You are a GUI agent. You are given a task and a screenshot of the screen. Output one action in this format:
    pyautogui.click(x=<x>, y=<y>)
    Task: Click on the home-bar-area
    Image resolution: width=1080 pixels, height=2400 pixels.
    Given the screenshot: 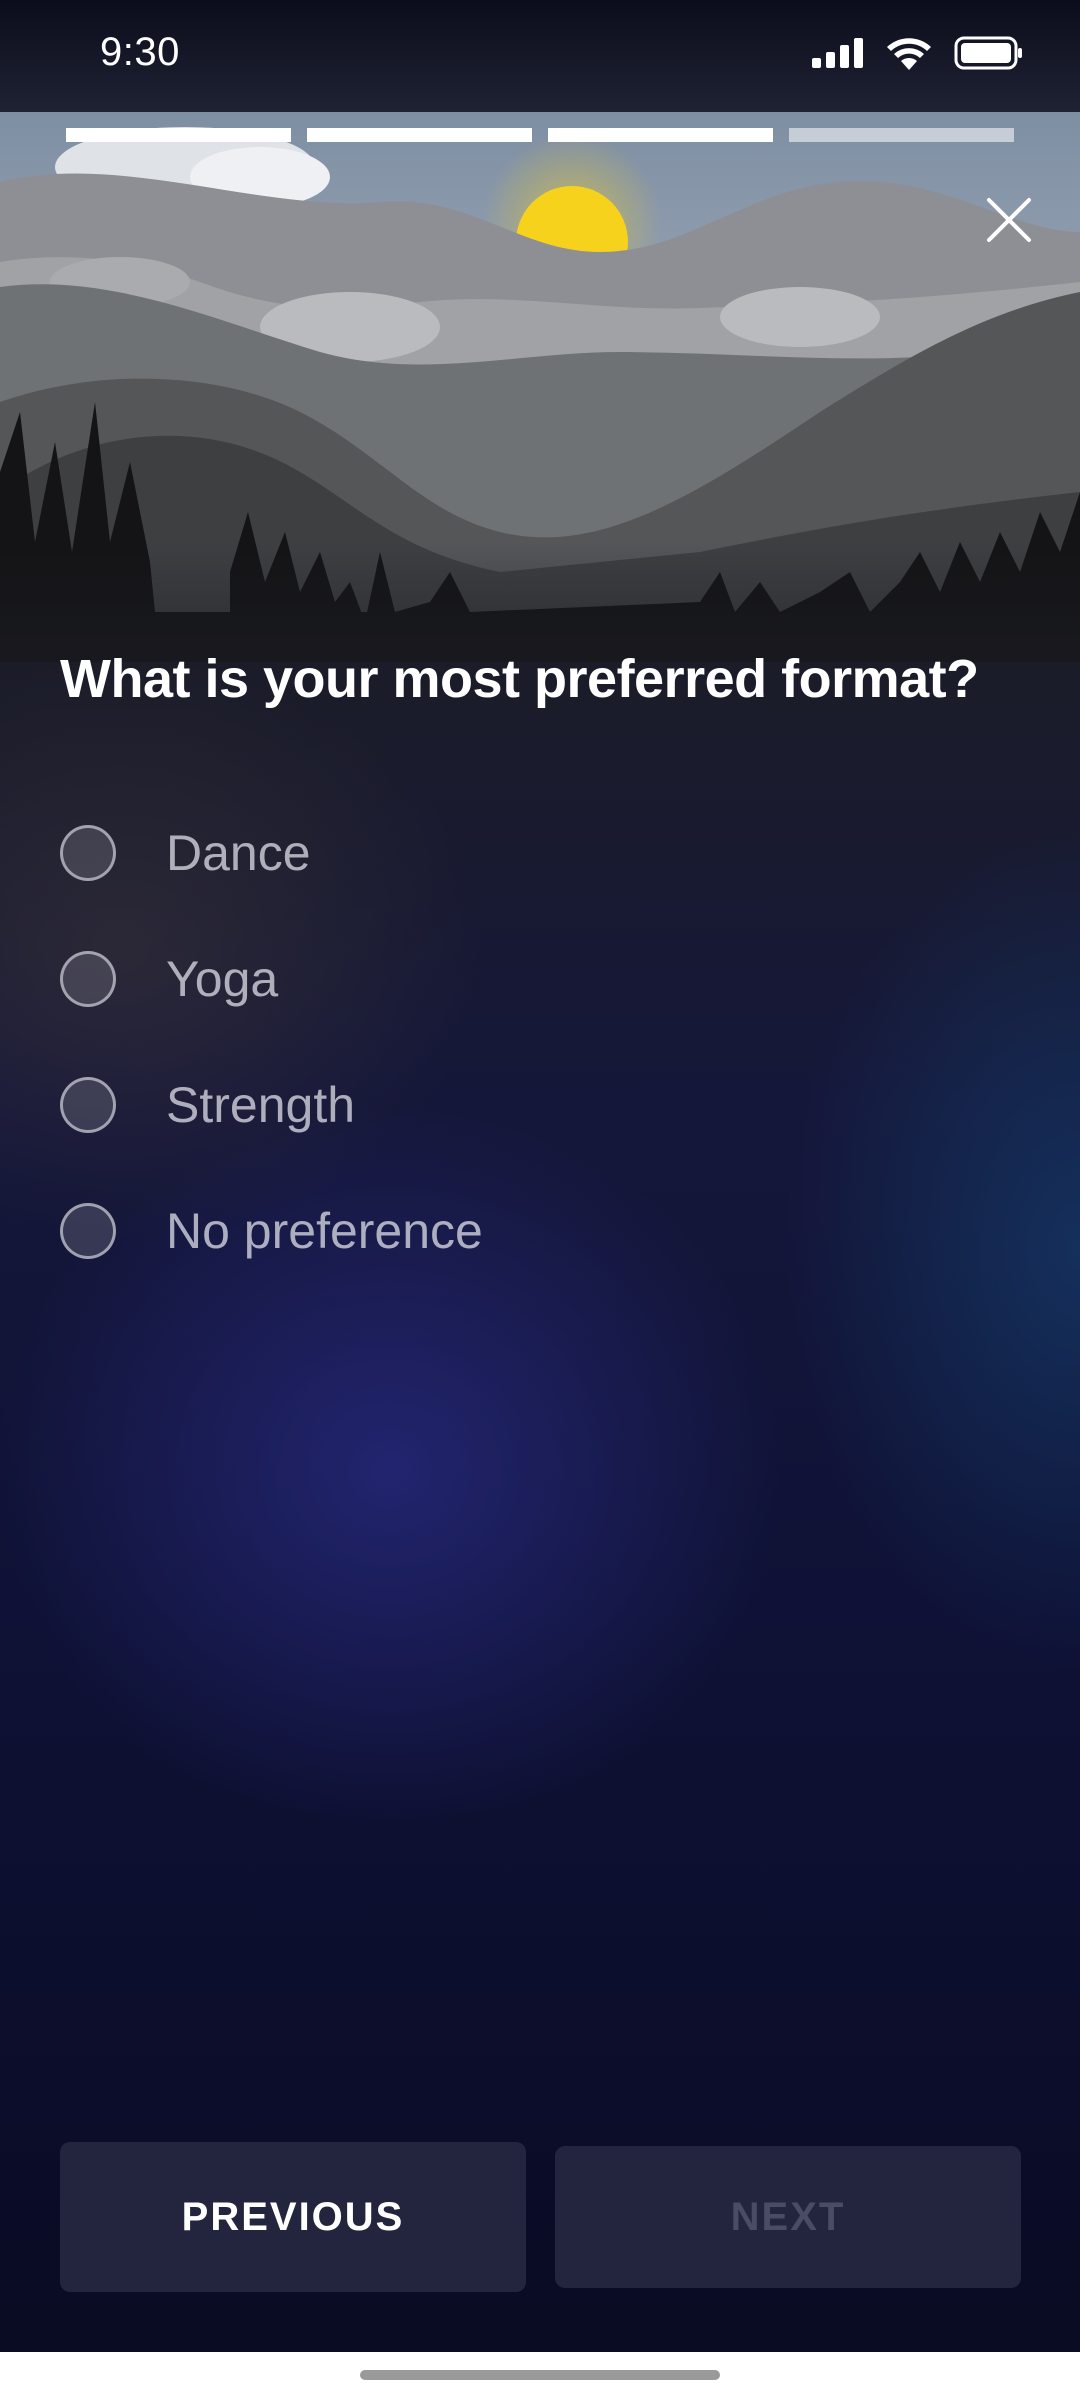 What is the action you would take?
    pyautogui.click(x=540, y=2376)
    